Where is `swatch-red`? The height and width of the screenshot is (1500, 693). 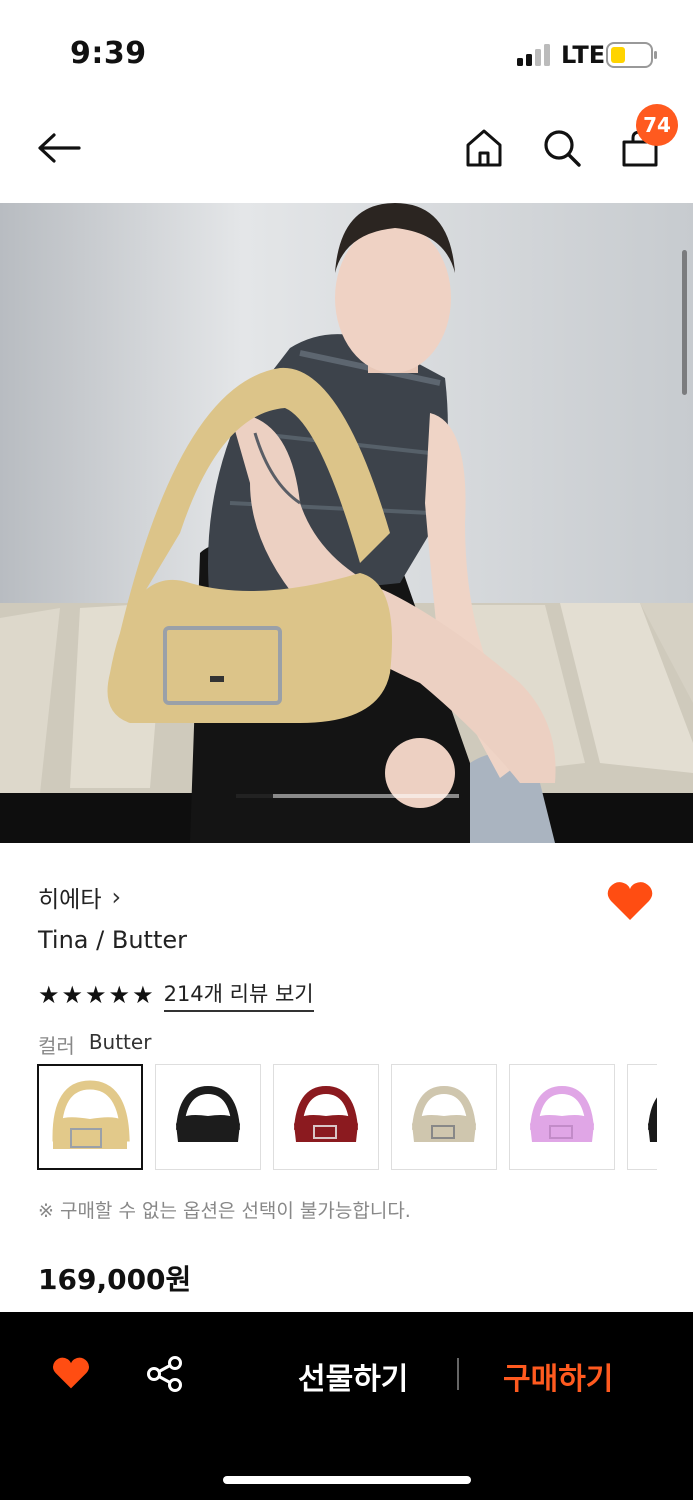
swatch-red is located at coordinates (326, 1117).